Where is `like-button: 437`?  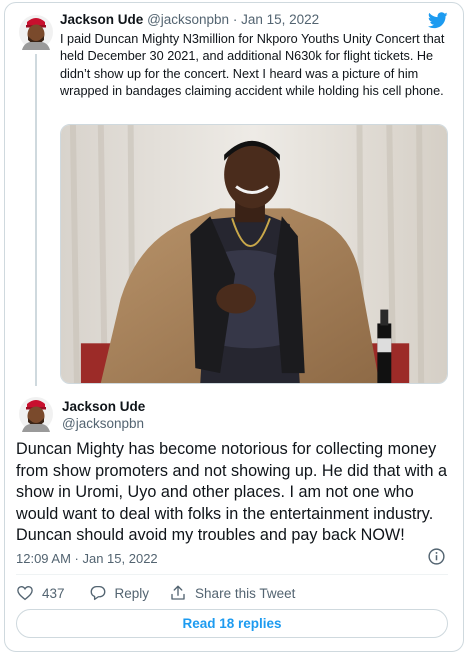
like-button: 437 is located at coordinates (40, 593).